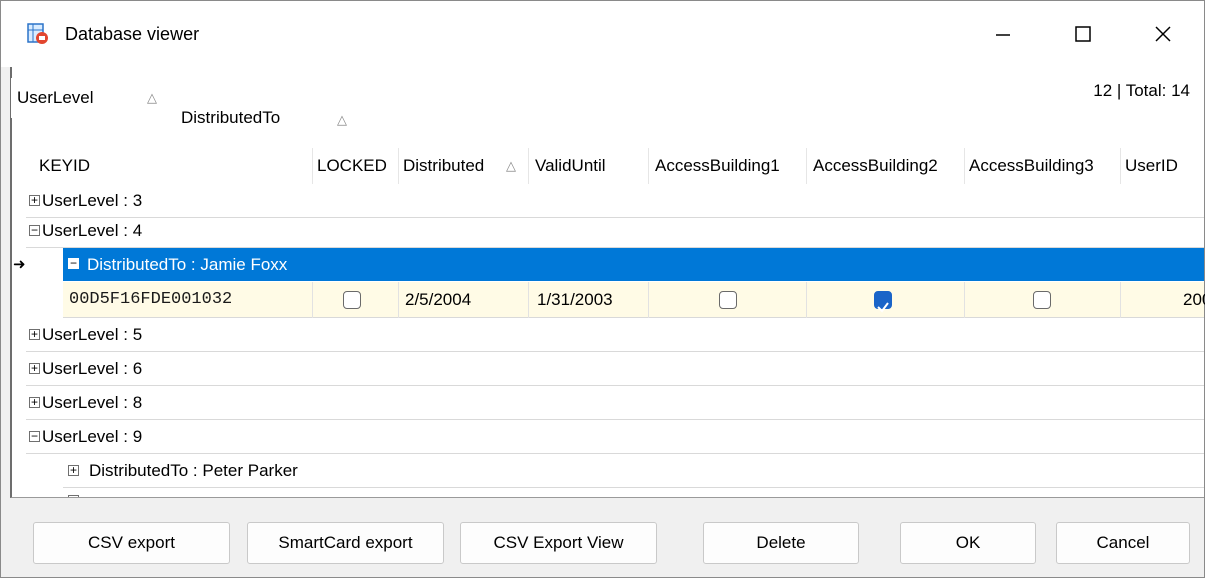 The width and height of the screenshot is (1205, 578). What do you see at coordinates (781, 543) in the screenshot?
I see `delete-button: Delete` at bounding box center [781, 543].